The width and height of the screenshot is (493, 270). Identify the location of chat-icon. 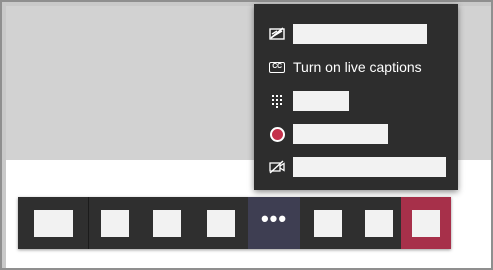
(328, 223).